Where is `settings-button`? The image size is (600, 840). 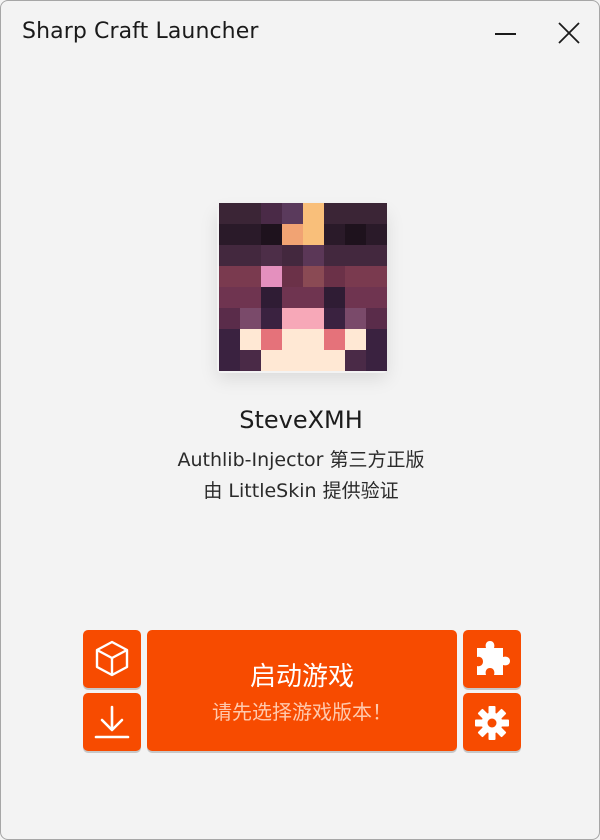 settings-button is located at coordinates (492, 722).